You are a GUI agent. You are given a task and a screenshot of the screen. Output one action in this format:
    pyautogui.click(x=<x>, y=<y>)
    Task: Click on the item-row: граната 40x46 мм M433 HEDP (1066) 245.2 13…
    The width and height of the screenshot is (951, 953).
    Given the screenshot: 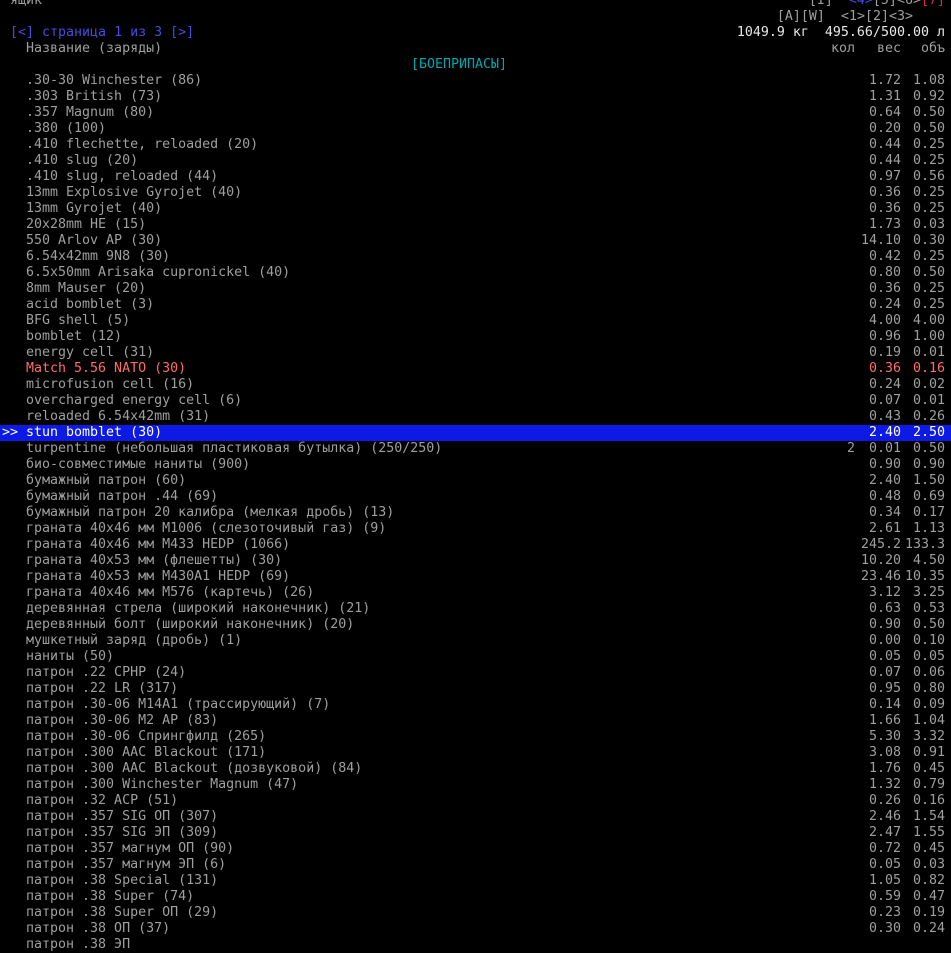 What is the action you would take?
    pyautogui.click(x=475, y=545)
    